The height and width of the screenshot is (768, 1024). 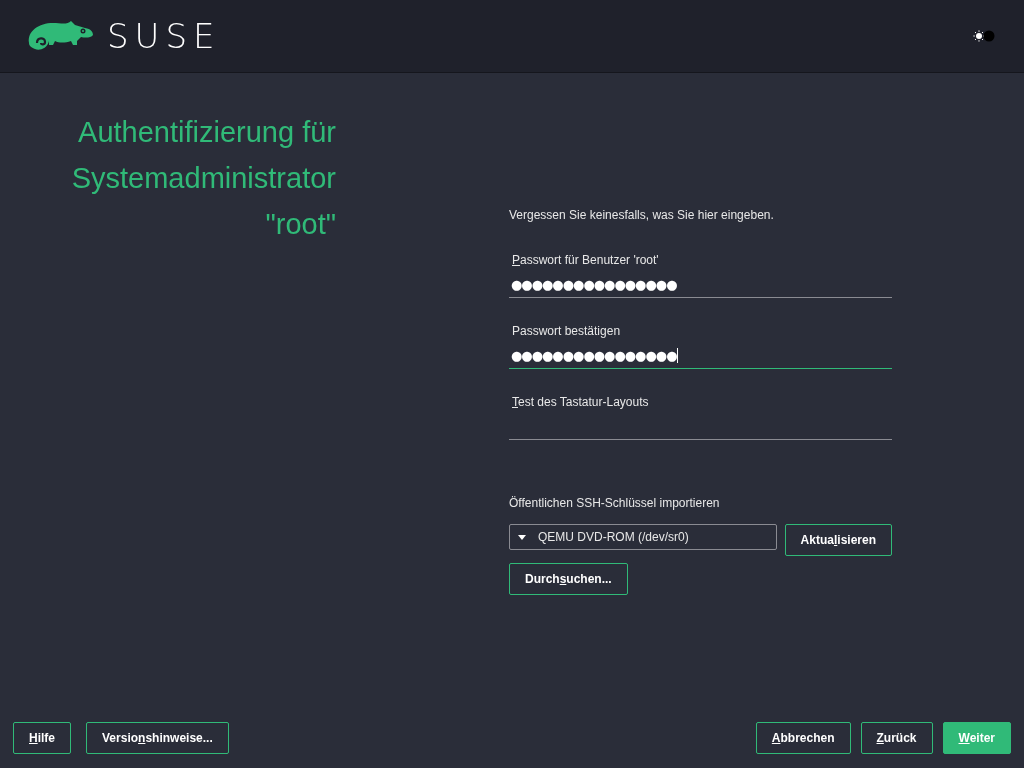 I want to click on hint-text: Vergessen Sie keinesfalls, was Sie hier eingeben., so click(x=642, y=215).